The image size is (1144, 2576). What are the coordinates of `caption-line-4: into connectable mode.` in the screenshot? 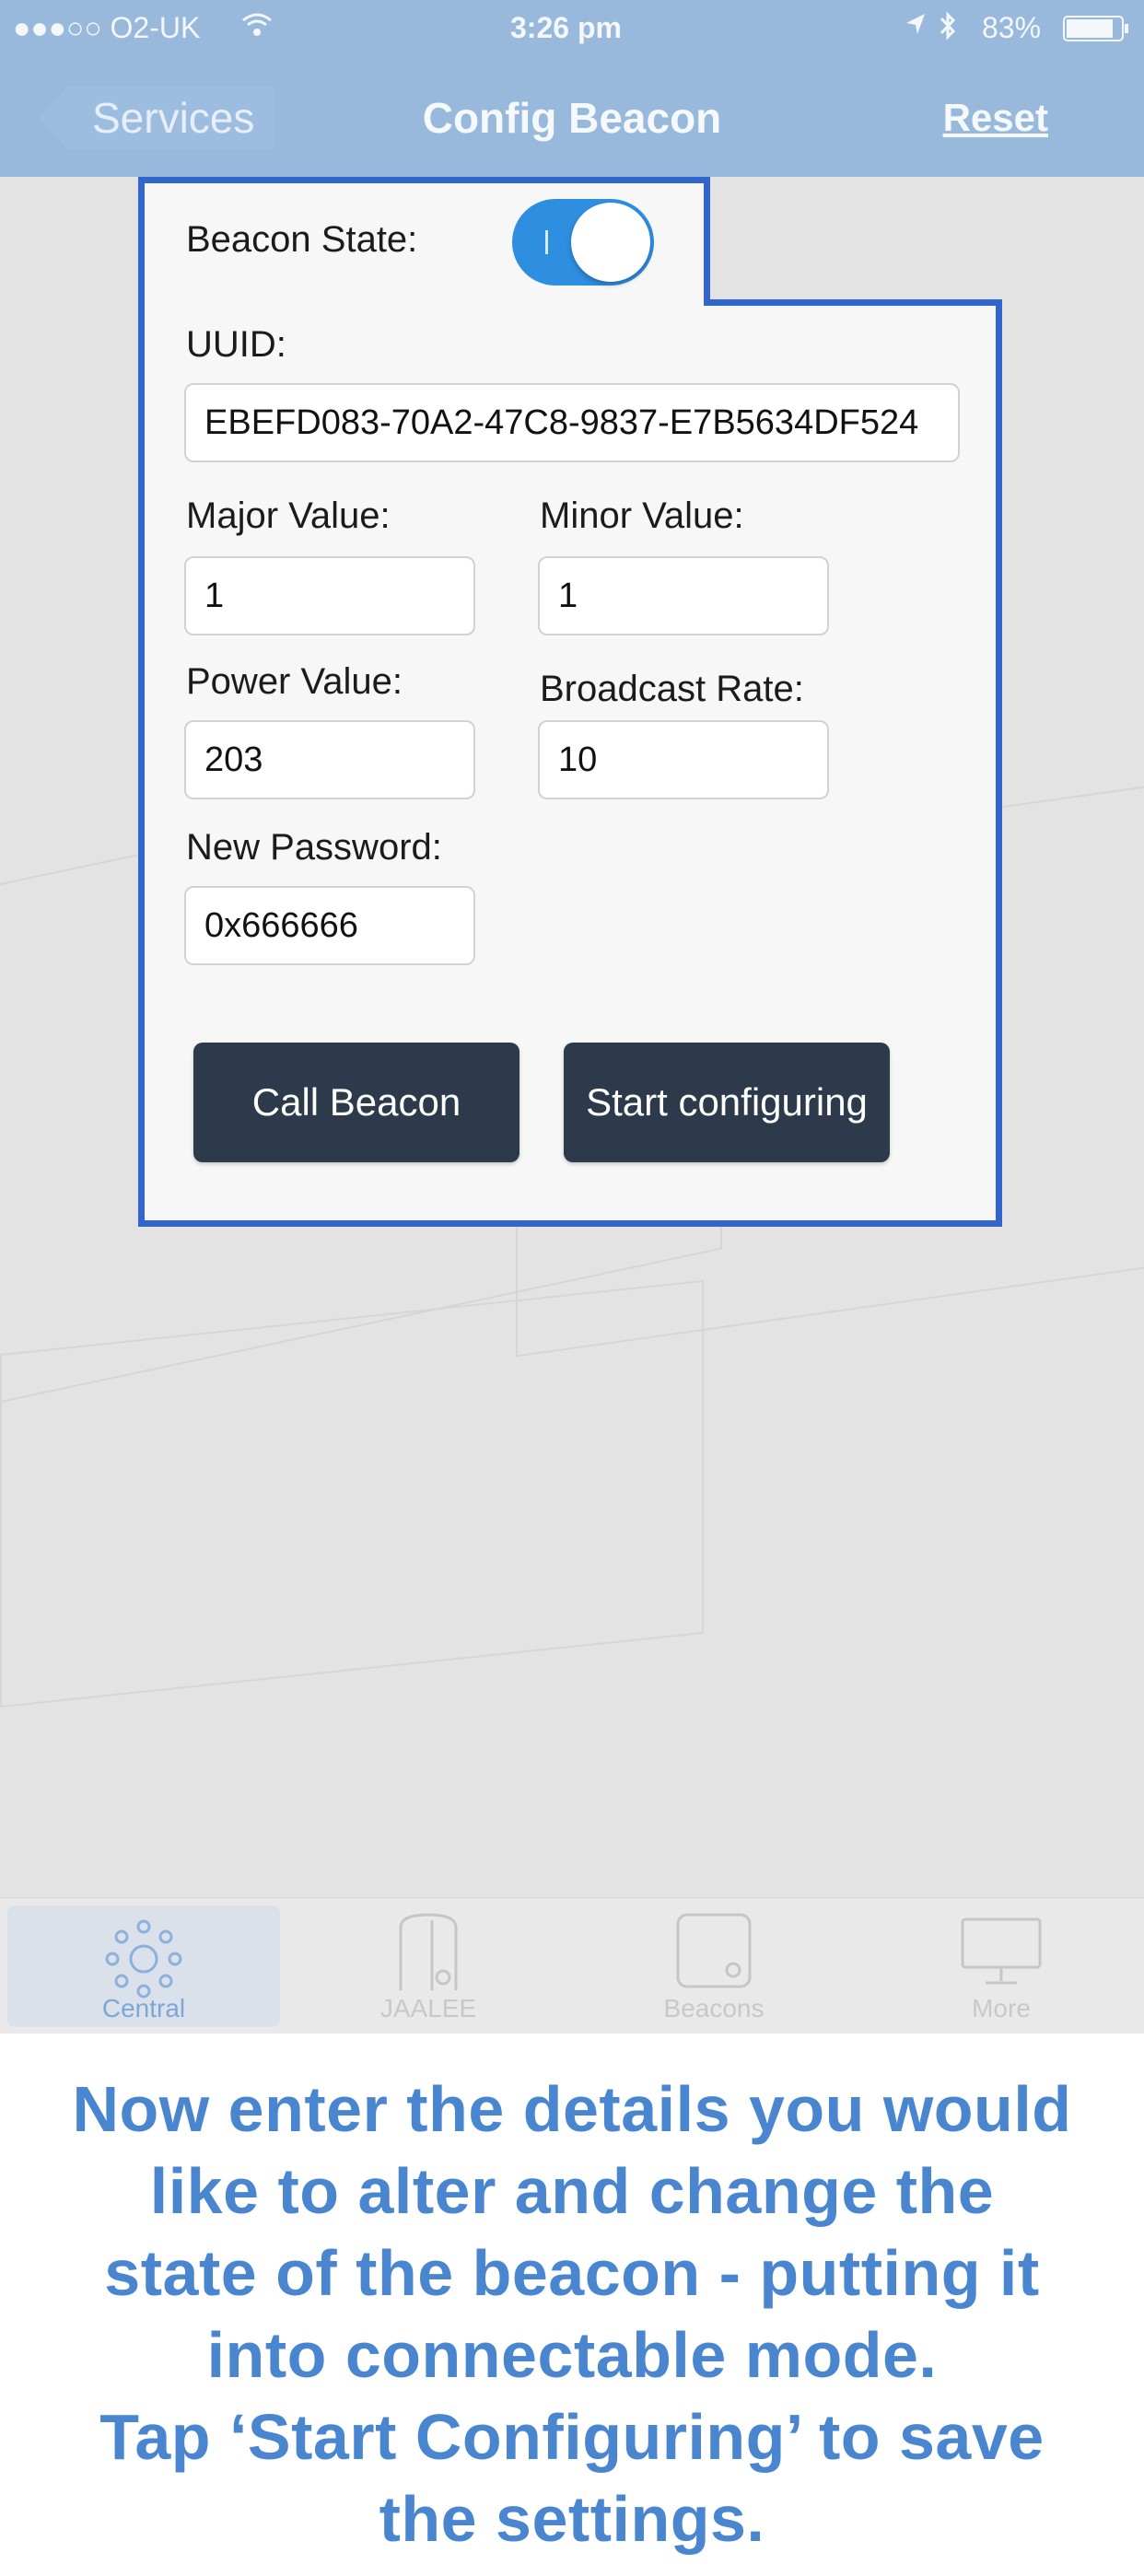 It's located at (572, 2355).